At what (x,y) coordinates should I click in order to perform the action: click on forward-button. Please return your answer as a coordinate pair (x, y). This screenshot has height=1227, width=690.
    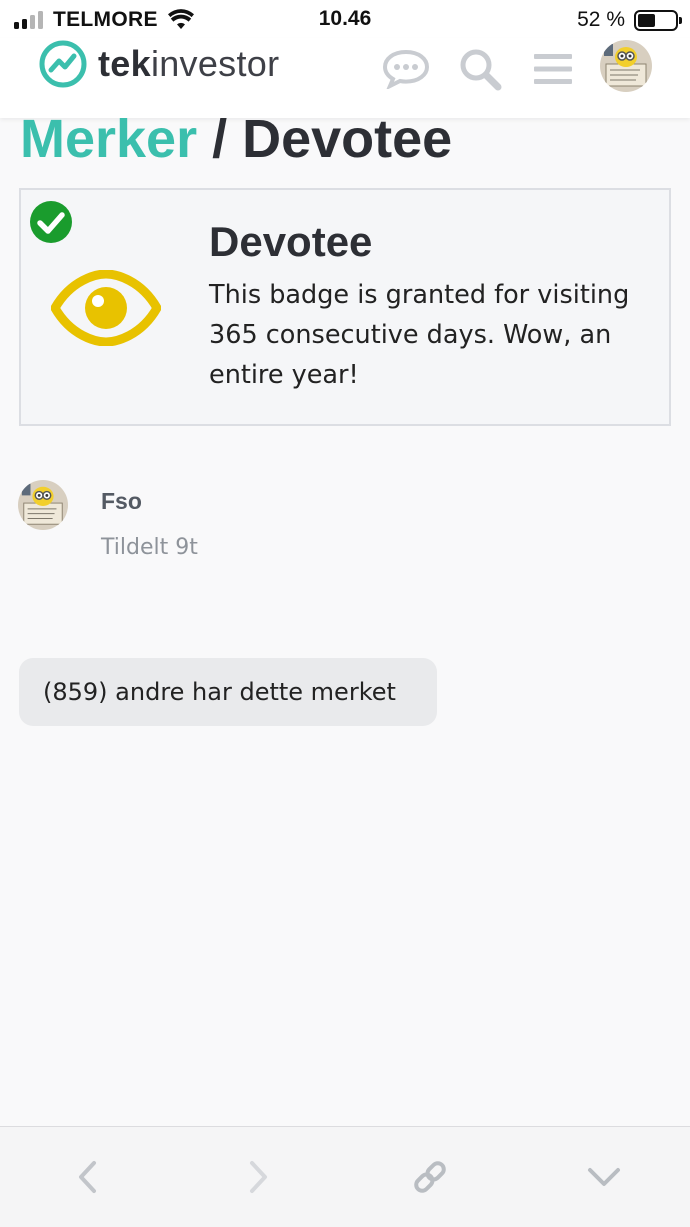
    Looking at the image, I should click on (258, 1177).